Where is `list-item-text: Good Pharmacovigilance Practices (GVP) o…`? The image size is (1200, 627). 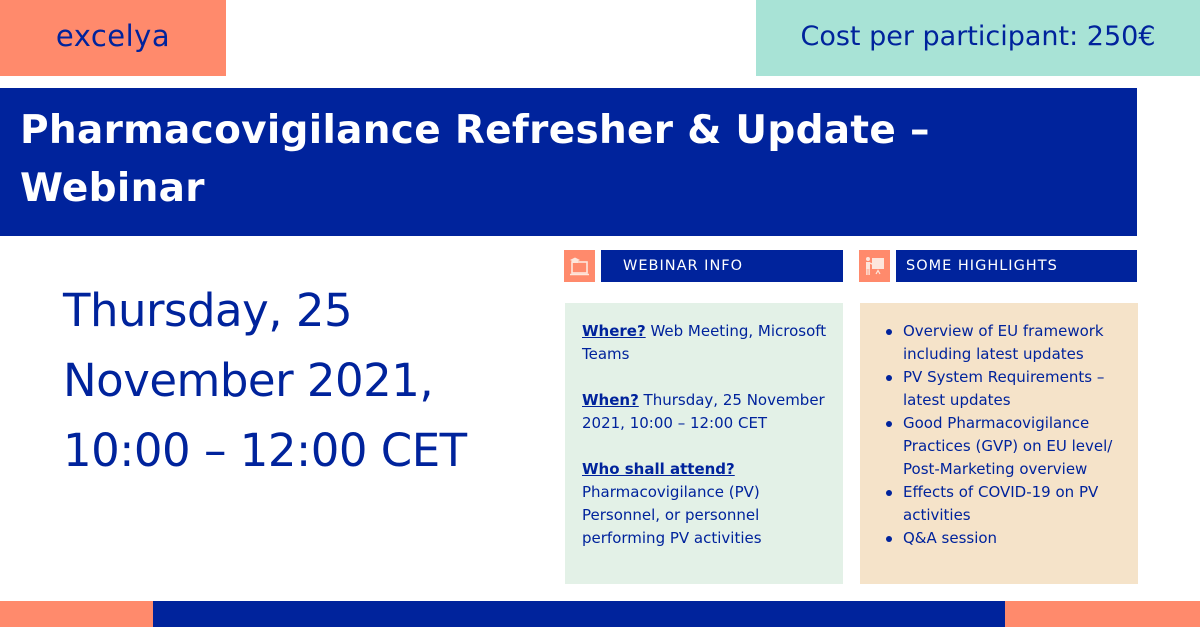
list-item-text: Good Pharmacovigilance Practices (GVP) o… is located at coordinates (1008, 446).